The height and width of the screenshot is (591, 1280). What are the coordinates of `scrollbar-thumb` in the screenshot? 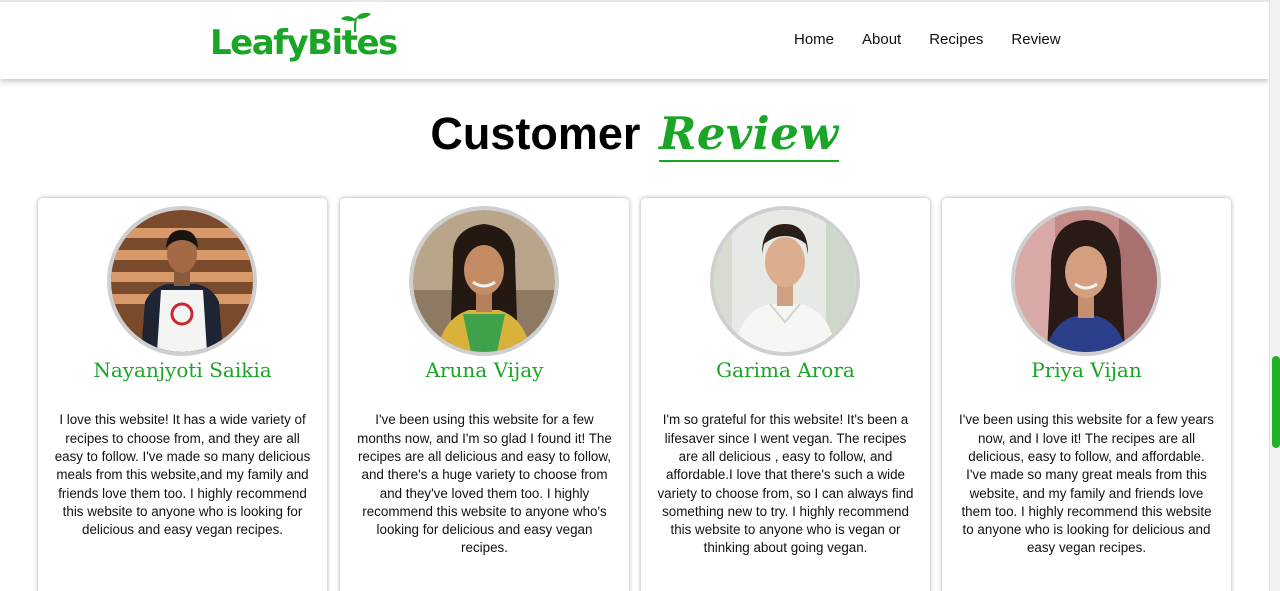 It's located at (1276, 402).